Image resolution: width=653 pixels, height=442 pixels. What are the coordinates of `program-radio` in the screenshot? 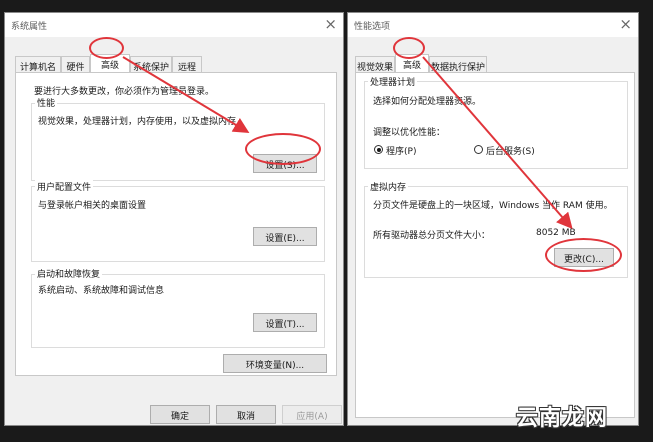 It's located at (378, 149).